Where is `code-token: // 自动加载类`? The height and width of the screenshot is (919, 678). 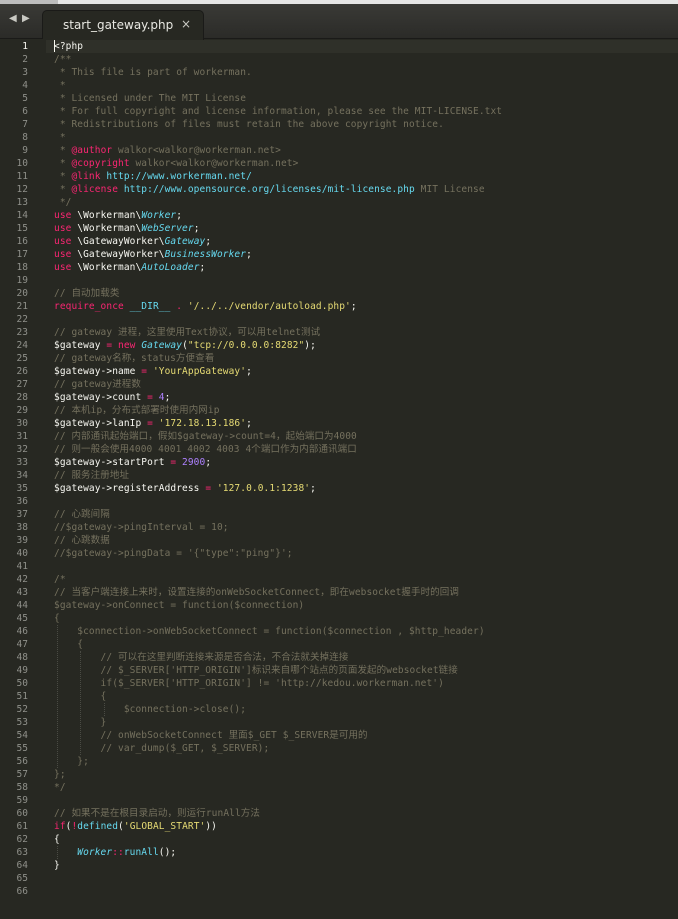
code-token: // 自动加载类 is located at coordinates (87, 293).